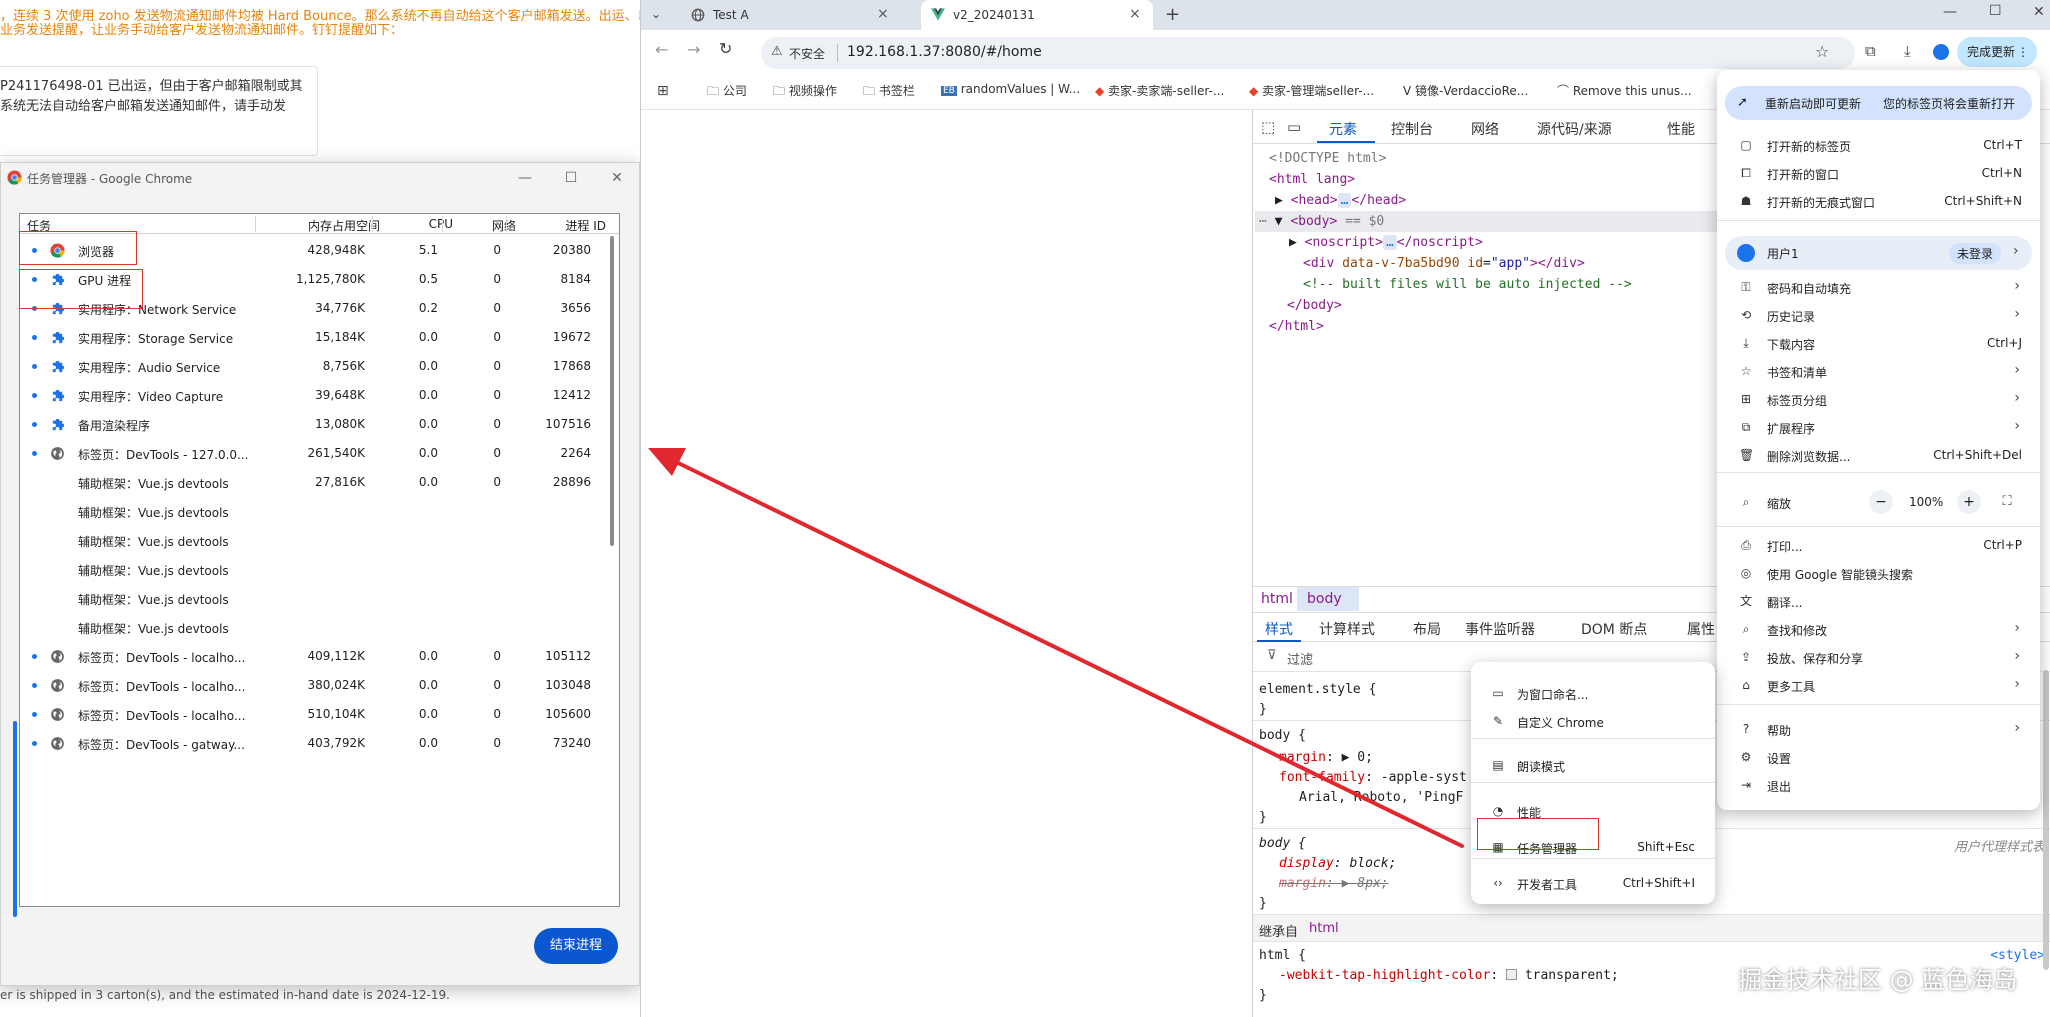 The height and width of the screenshot is (1017, 2050). Describe the element at coordinates (1907, 51) in the screenshot. I see `download-icon: ⤓` at that location.